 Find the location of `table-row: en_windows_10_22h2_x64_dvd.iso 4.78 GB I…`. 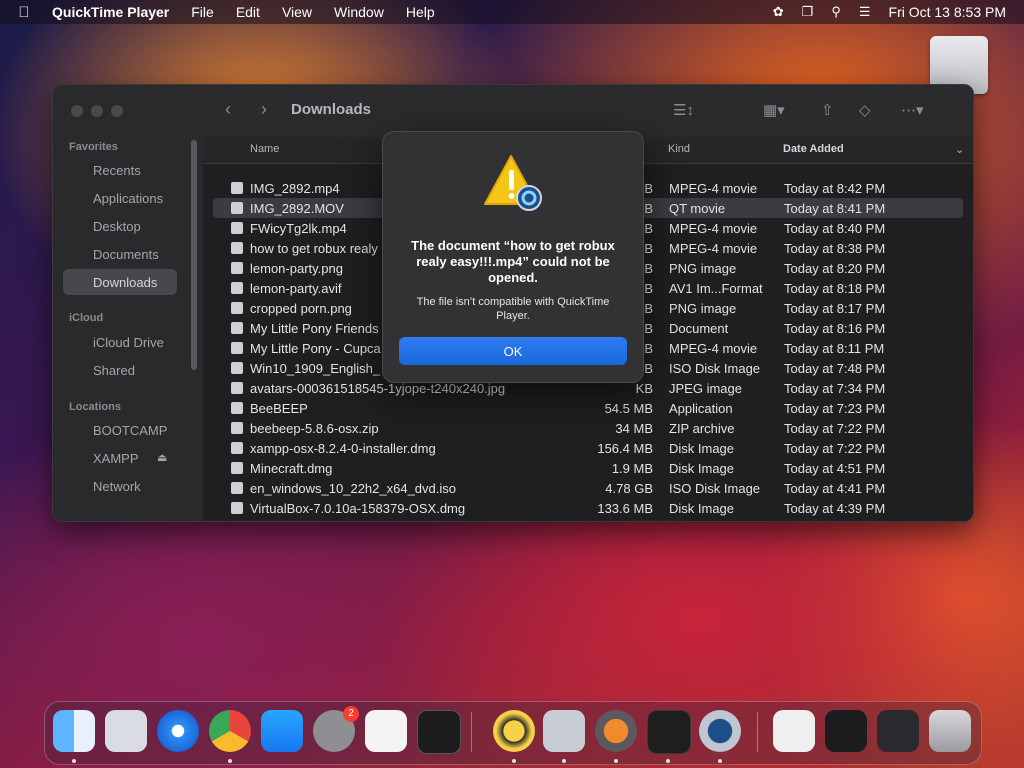

table-row: en_windows_10_22h2_x64_dvd.iso 4.78 GB I… is located at coordinates (588, 488).